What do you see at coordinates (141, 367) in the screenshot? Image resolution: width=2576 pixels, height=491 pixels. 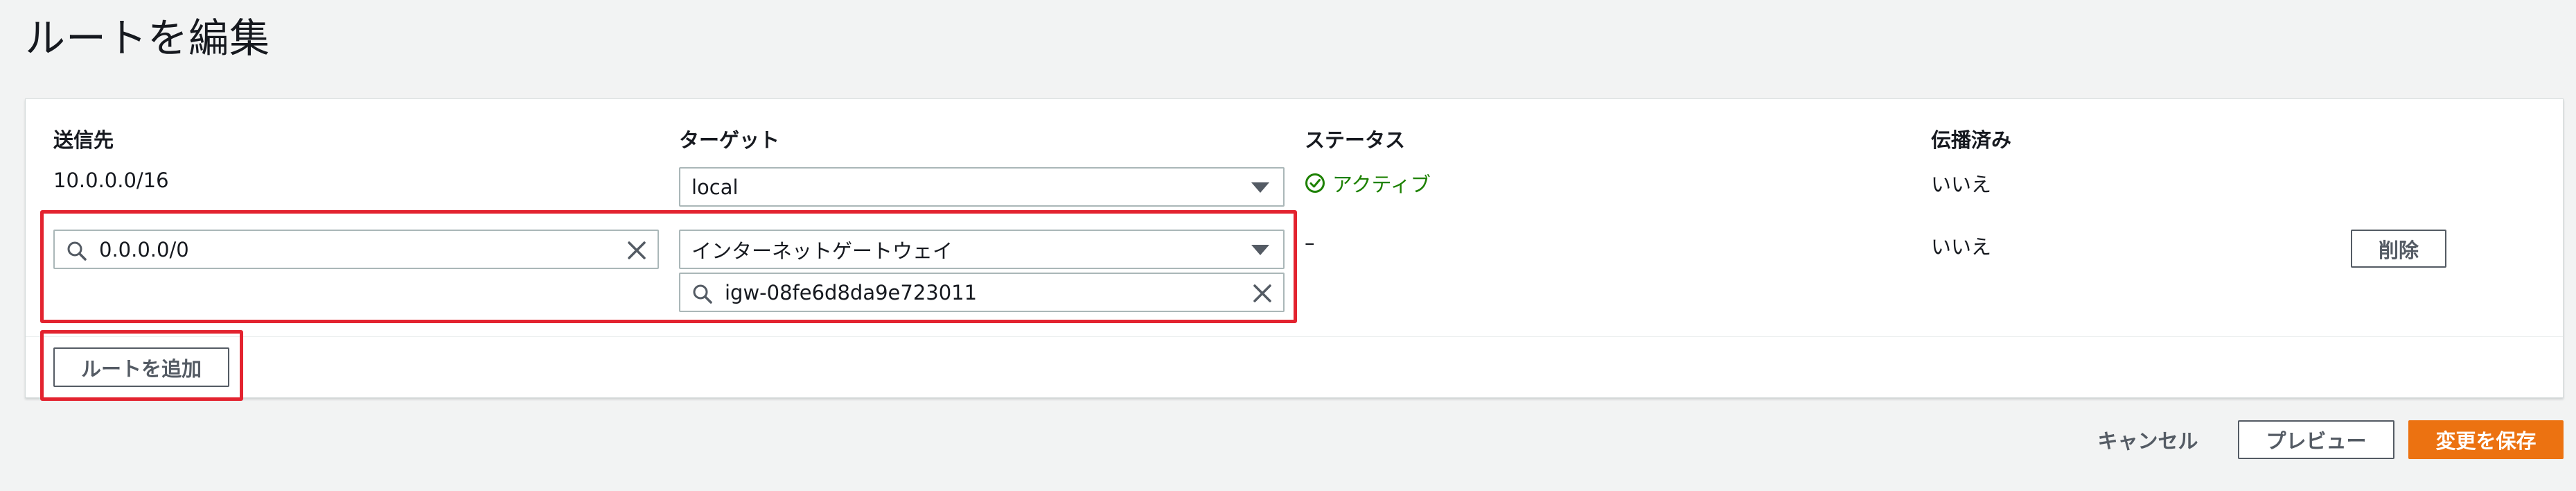 I see `add-route-button: ルートを追加` at bounding box center [141, 367].